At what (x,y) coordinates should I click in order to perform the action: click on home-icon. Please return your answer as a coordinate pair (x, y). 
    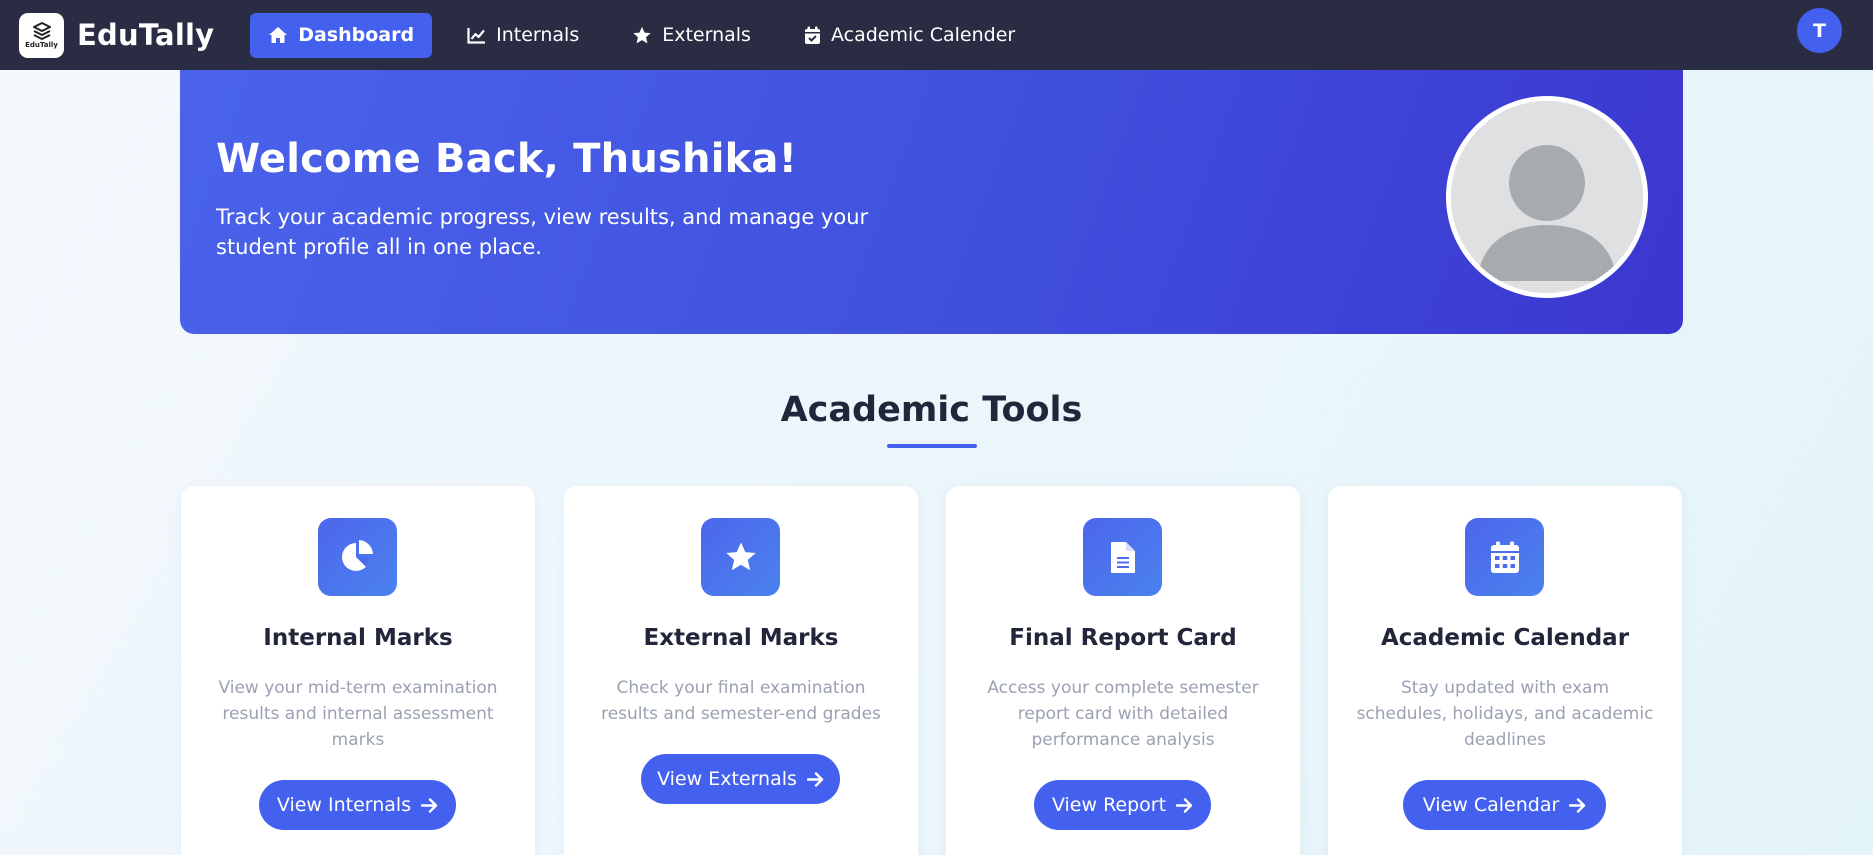
    Looking at the image, I should click on (278, 35).